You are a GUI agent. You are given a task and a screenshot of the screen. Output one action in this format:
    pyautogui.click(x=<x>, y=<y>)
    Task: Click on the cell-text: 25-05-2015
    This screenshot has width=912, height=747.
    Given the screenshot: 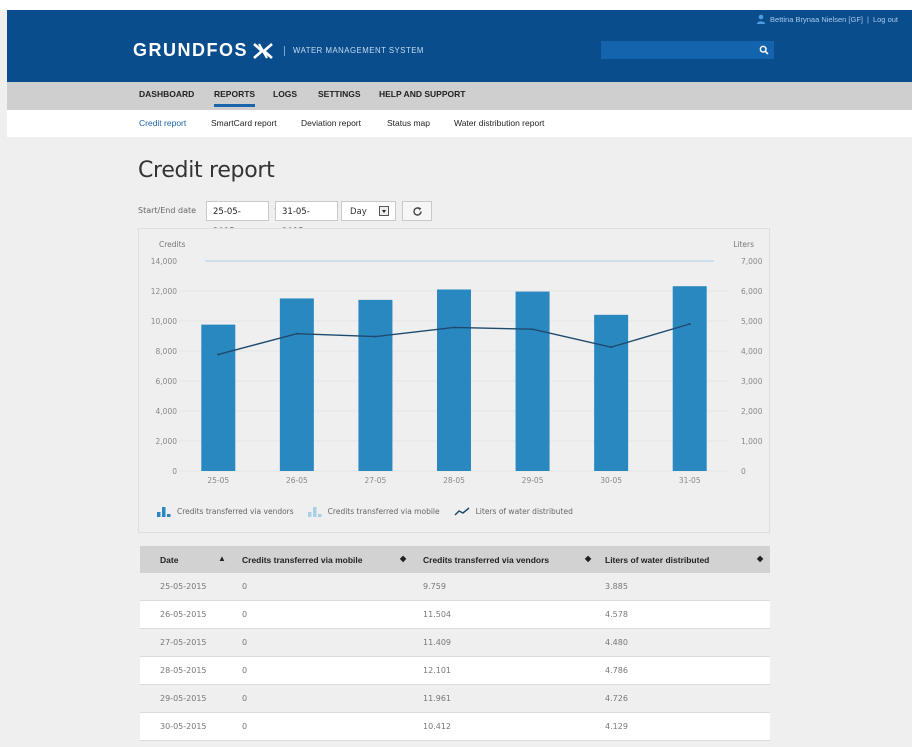 What is the action you would take?
    pyautogui.click(x=183, y=586)
    